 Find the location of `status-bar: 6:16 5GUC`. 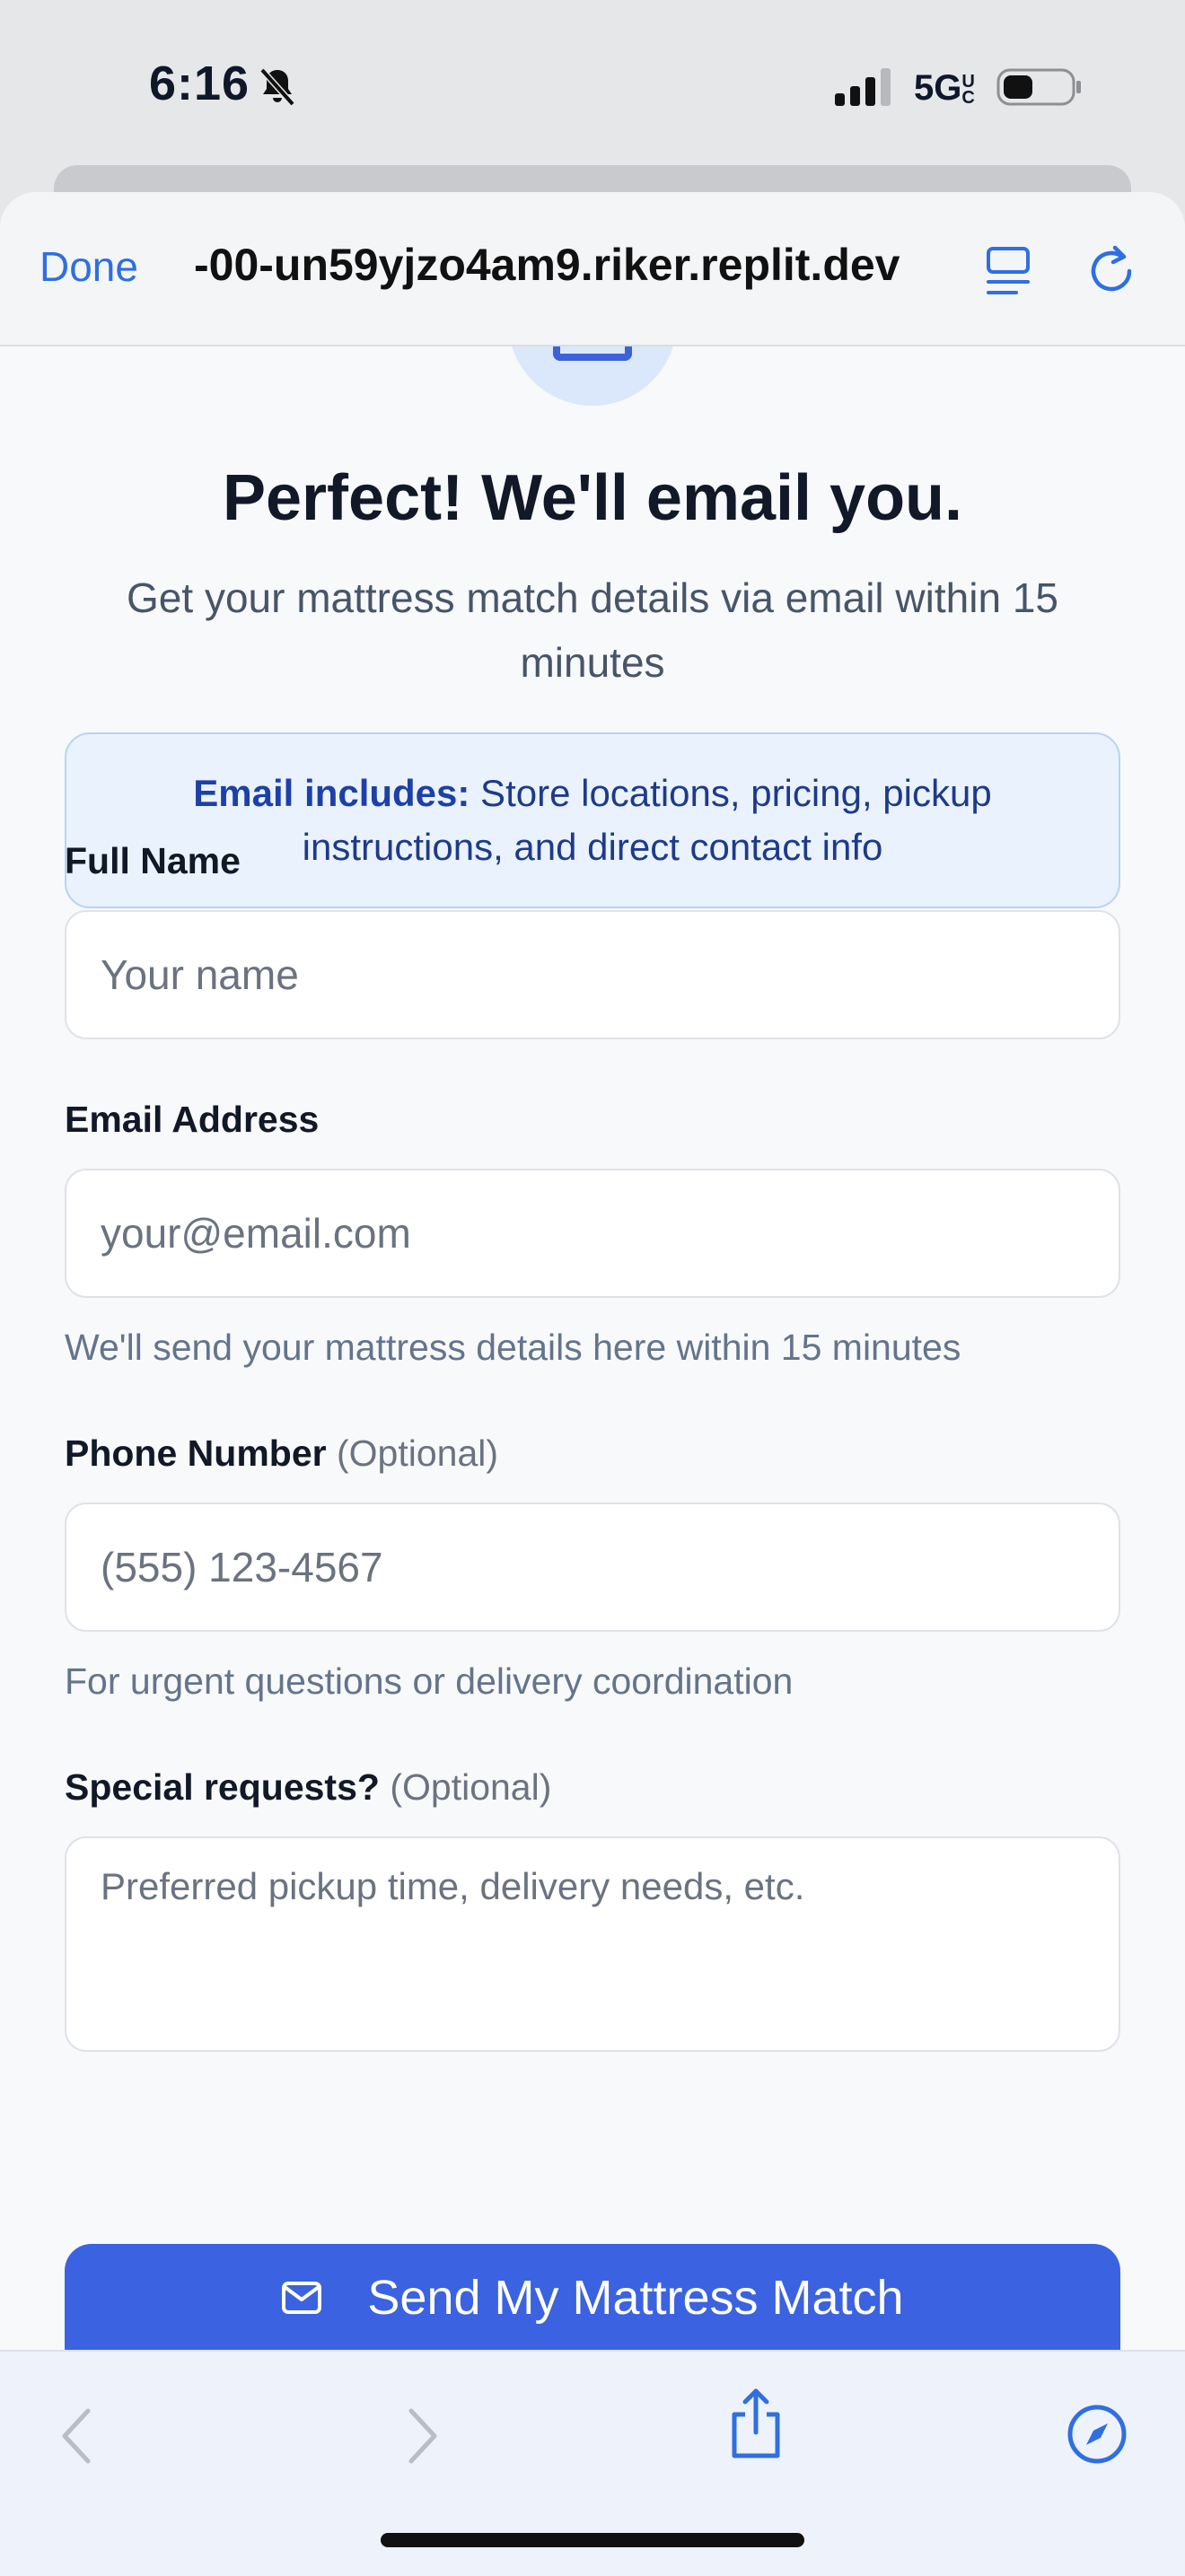

status-bar: 6:16 5GUC is located at coordinates (592, 85).